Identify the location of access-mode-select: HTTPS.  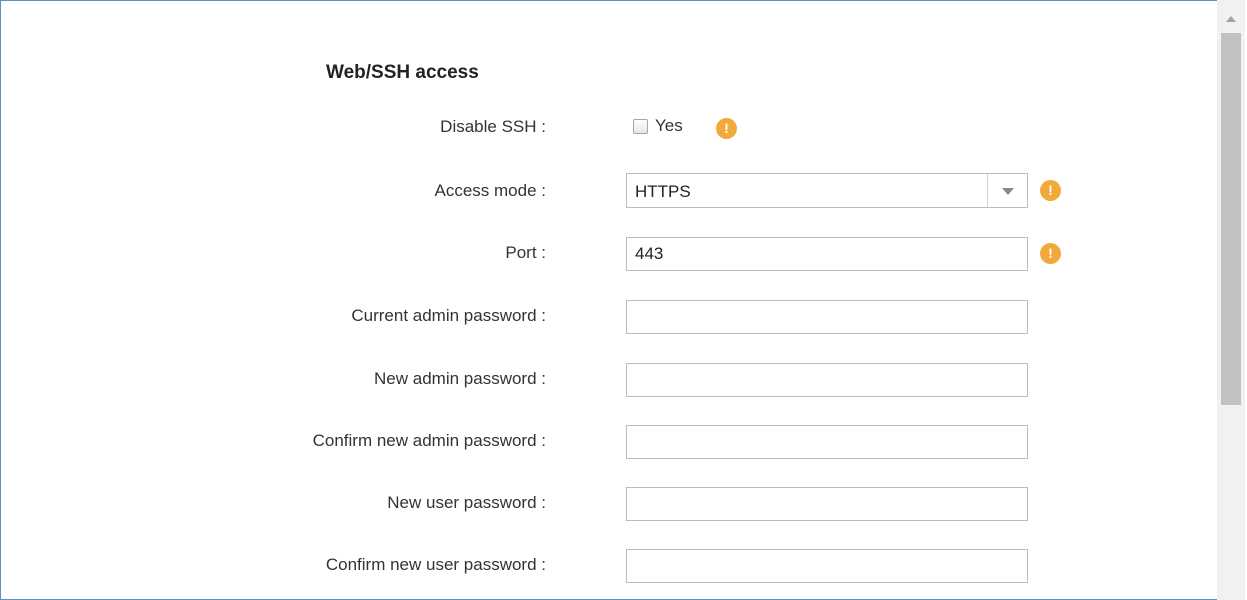
(827, 190).